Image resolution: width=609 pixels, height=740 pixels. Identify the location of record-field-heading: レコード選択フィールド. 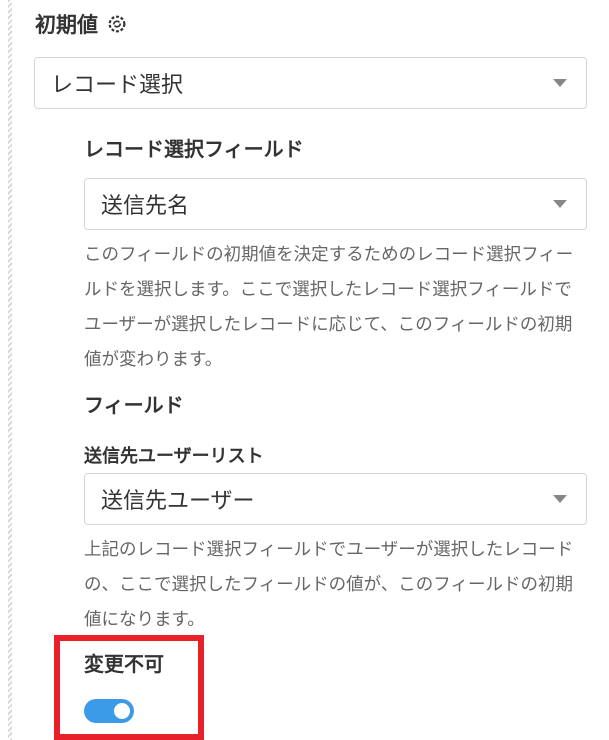
(194, 149).